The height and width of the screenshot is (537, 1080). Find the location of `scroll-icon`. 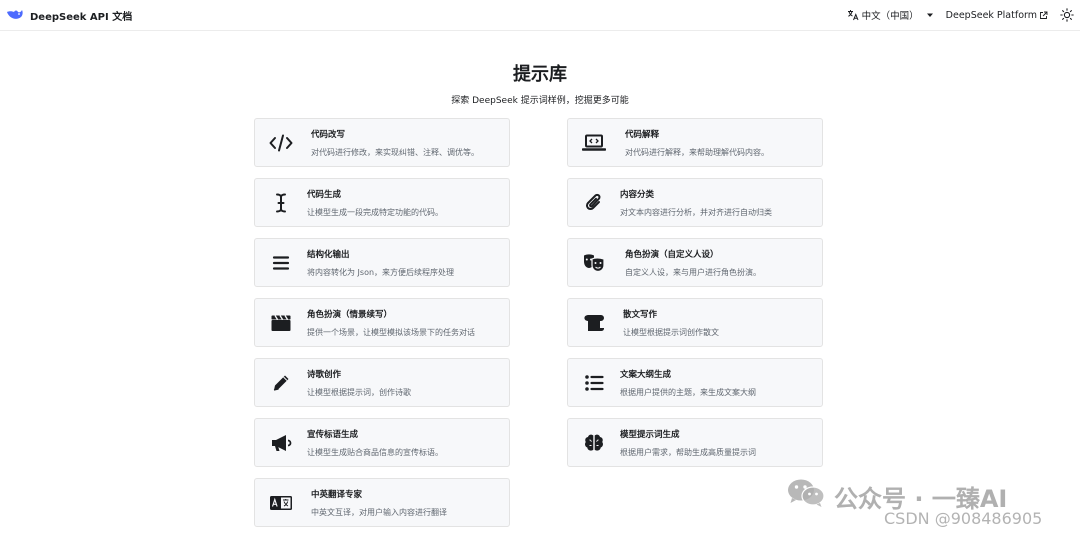

scroll-icon is located at coordinates (594, 323).